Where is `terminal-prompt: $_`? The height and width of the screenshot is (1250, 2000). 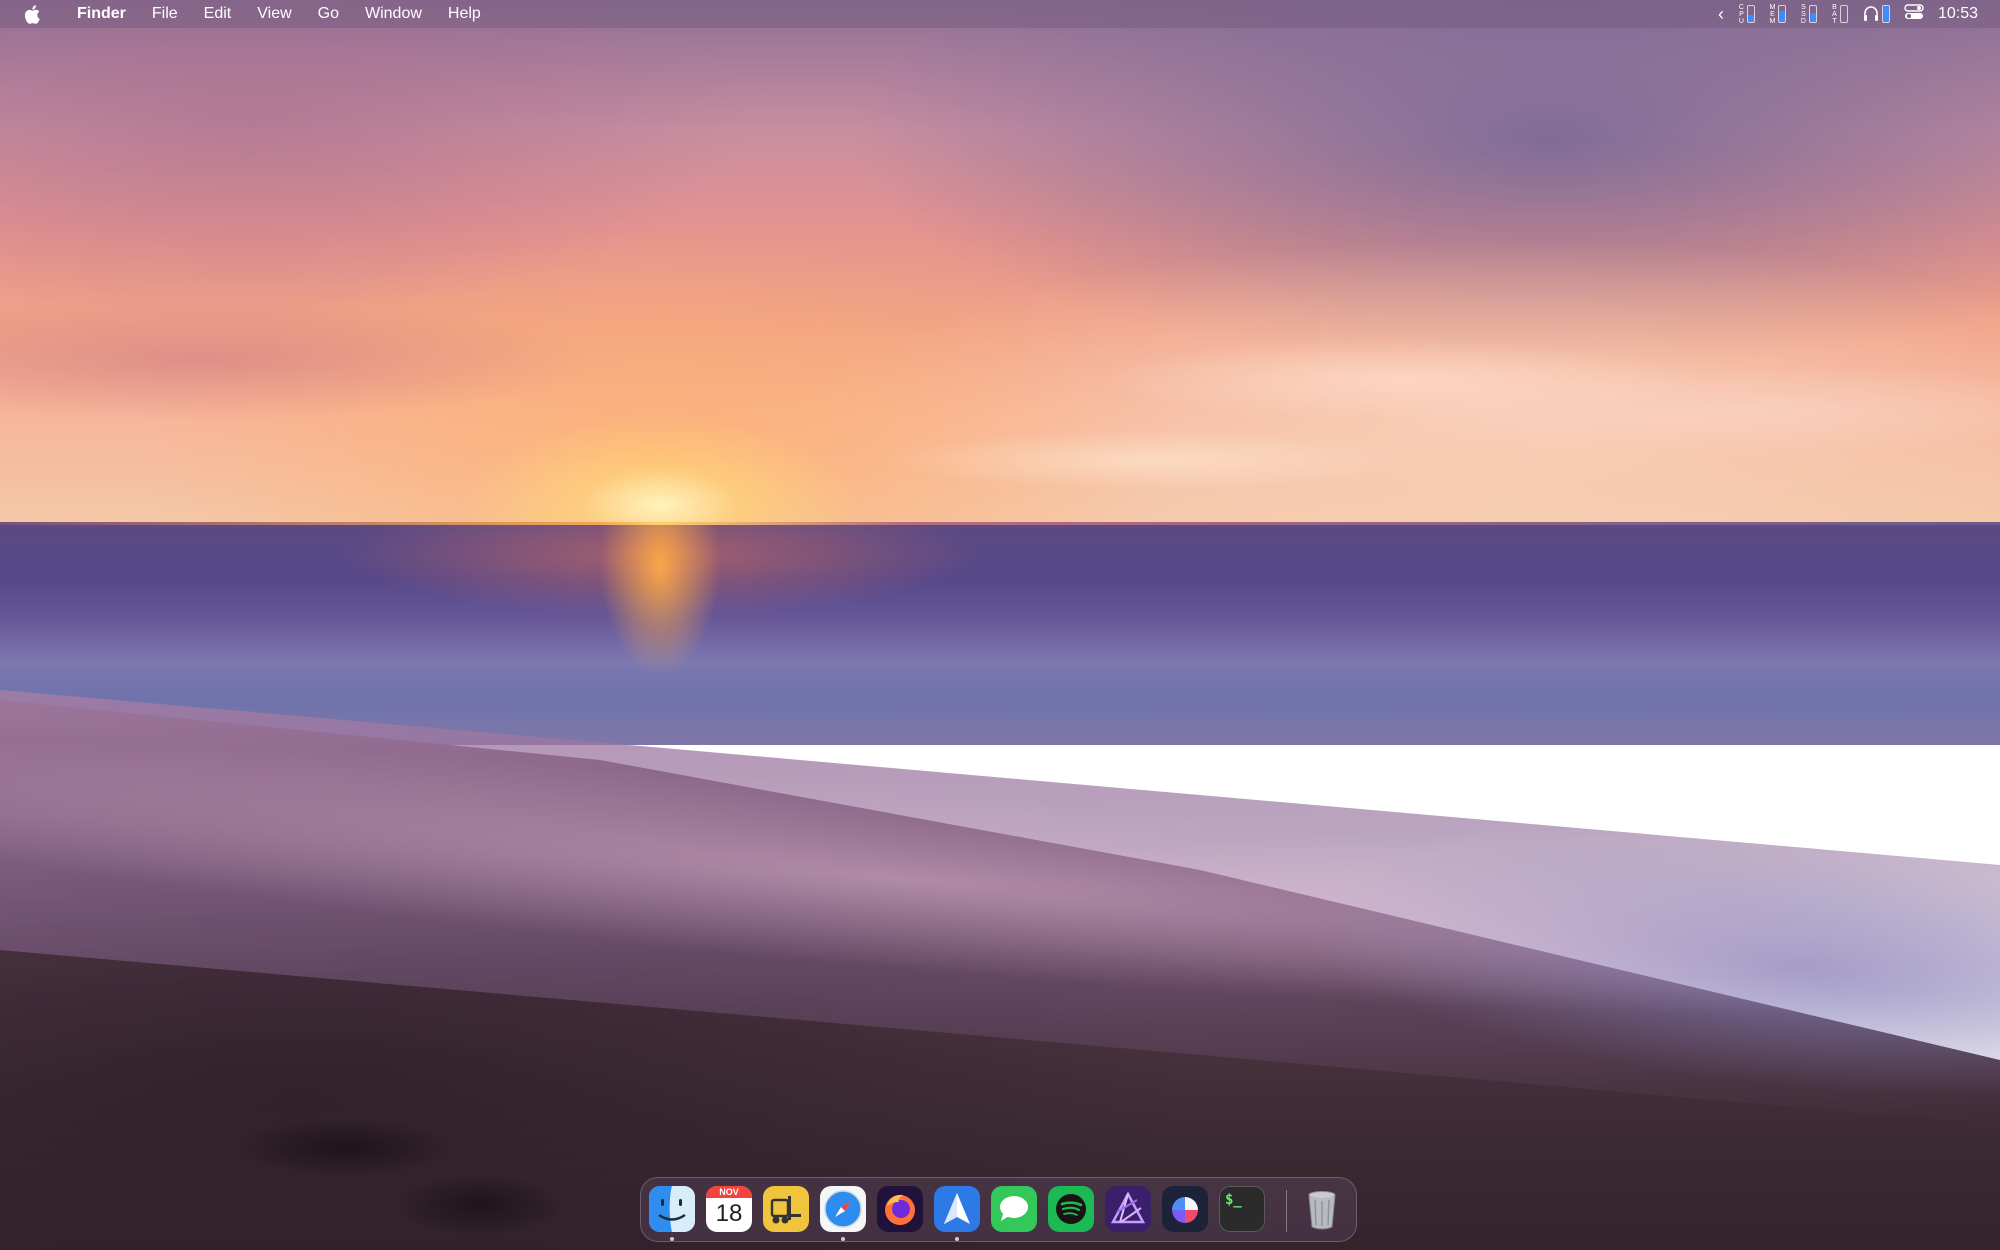 terminal-prompt: $_ is located at coordinates (1233, 1200).